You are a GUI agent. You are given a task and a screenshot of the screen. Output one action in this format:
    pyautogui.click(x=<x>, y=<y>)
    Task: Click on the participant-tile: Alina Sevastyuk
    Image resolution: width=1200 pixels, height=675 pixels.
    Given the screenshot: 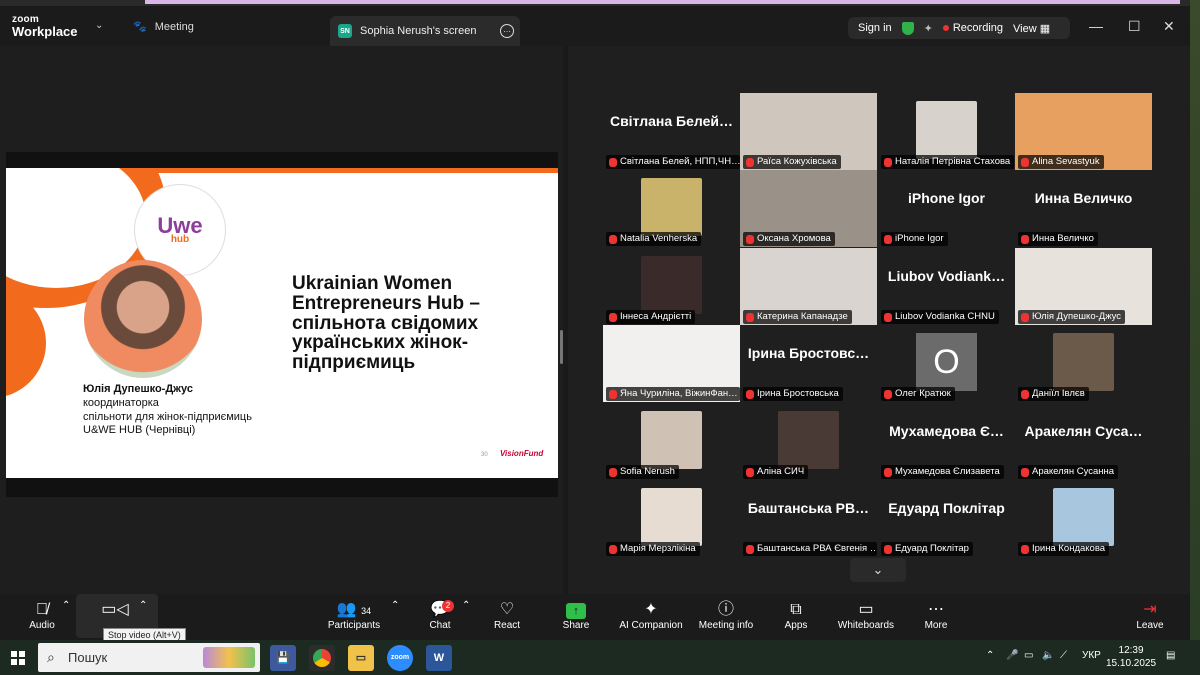 What is the action you would take?
    pyautogui.click(x=1083, y=131)
    